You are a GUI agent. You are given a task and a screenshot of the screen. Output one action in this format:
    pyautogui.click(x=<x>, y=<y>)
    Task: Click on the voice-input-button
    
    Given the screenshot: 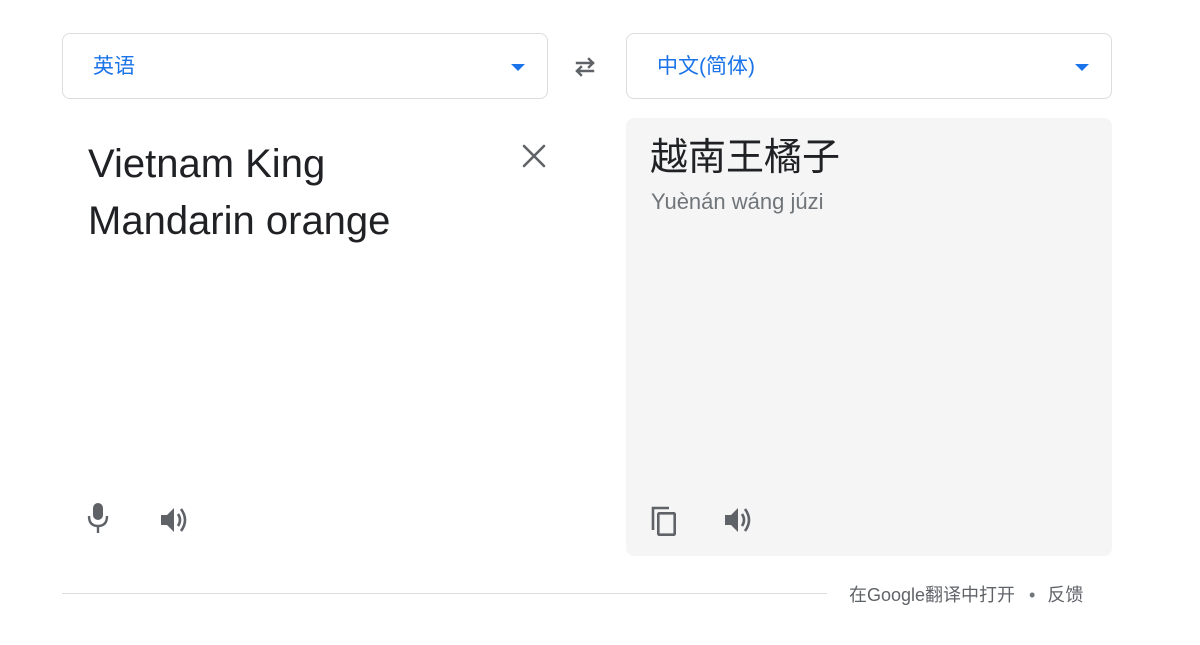 What is the action you would take?
    pyautogui.click(x=98, y=518)
    